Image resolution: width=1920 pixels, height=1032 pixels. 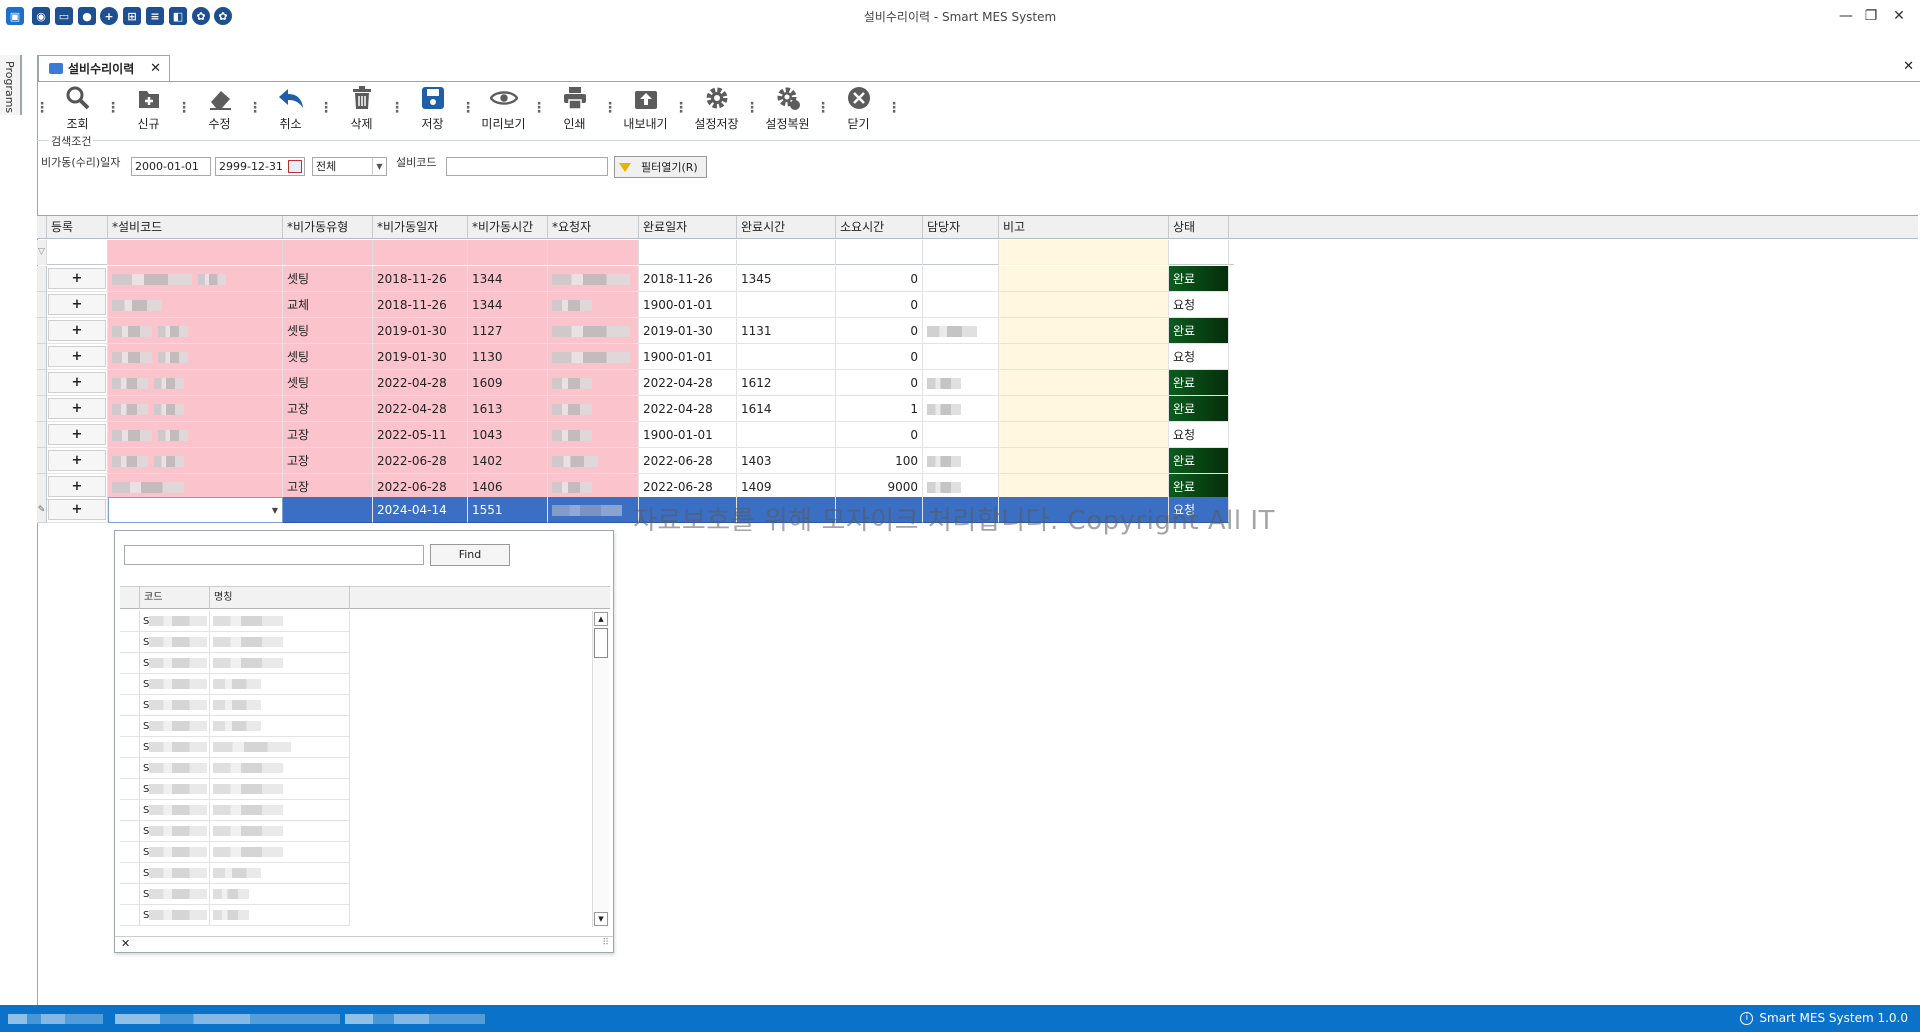 I want to click on done-date-cell: 1900-01-01, so click(x=688, y=435).